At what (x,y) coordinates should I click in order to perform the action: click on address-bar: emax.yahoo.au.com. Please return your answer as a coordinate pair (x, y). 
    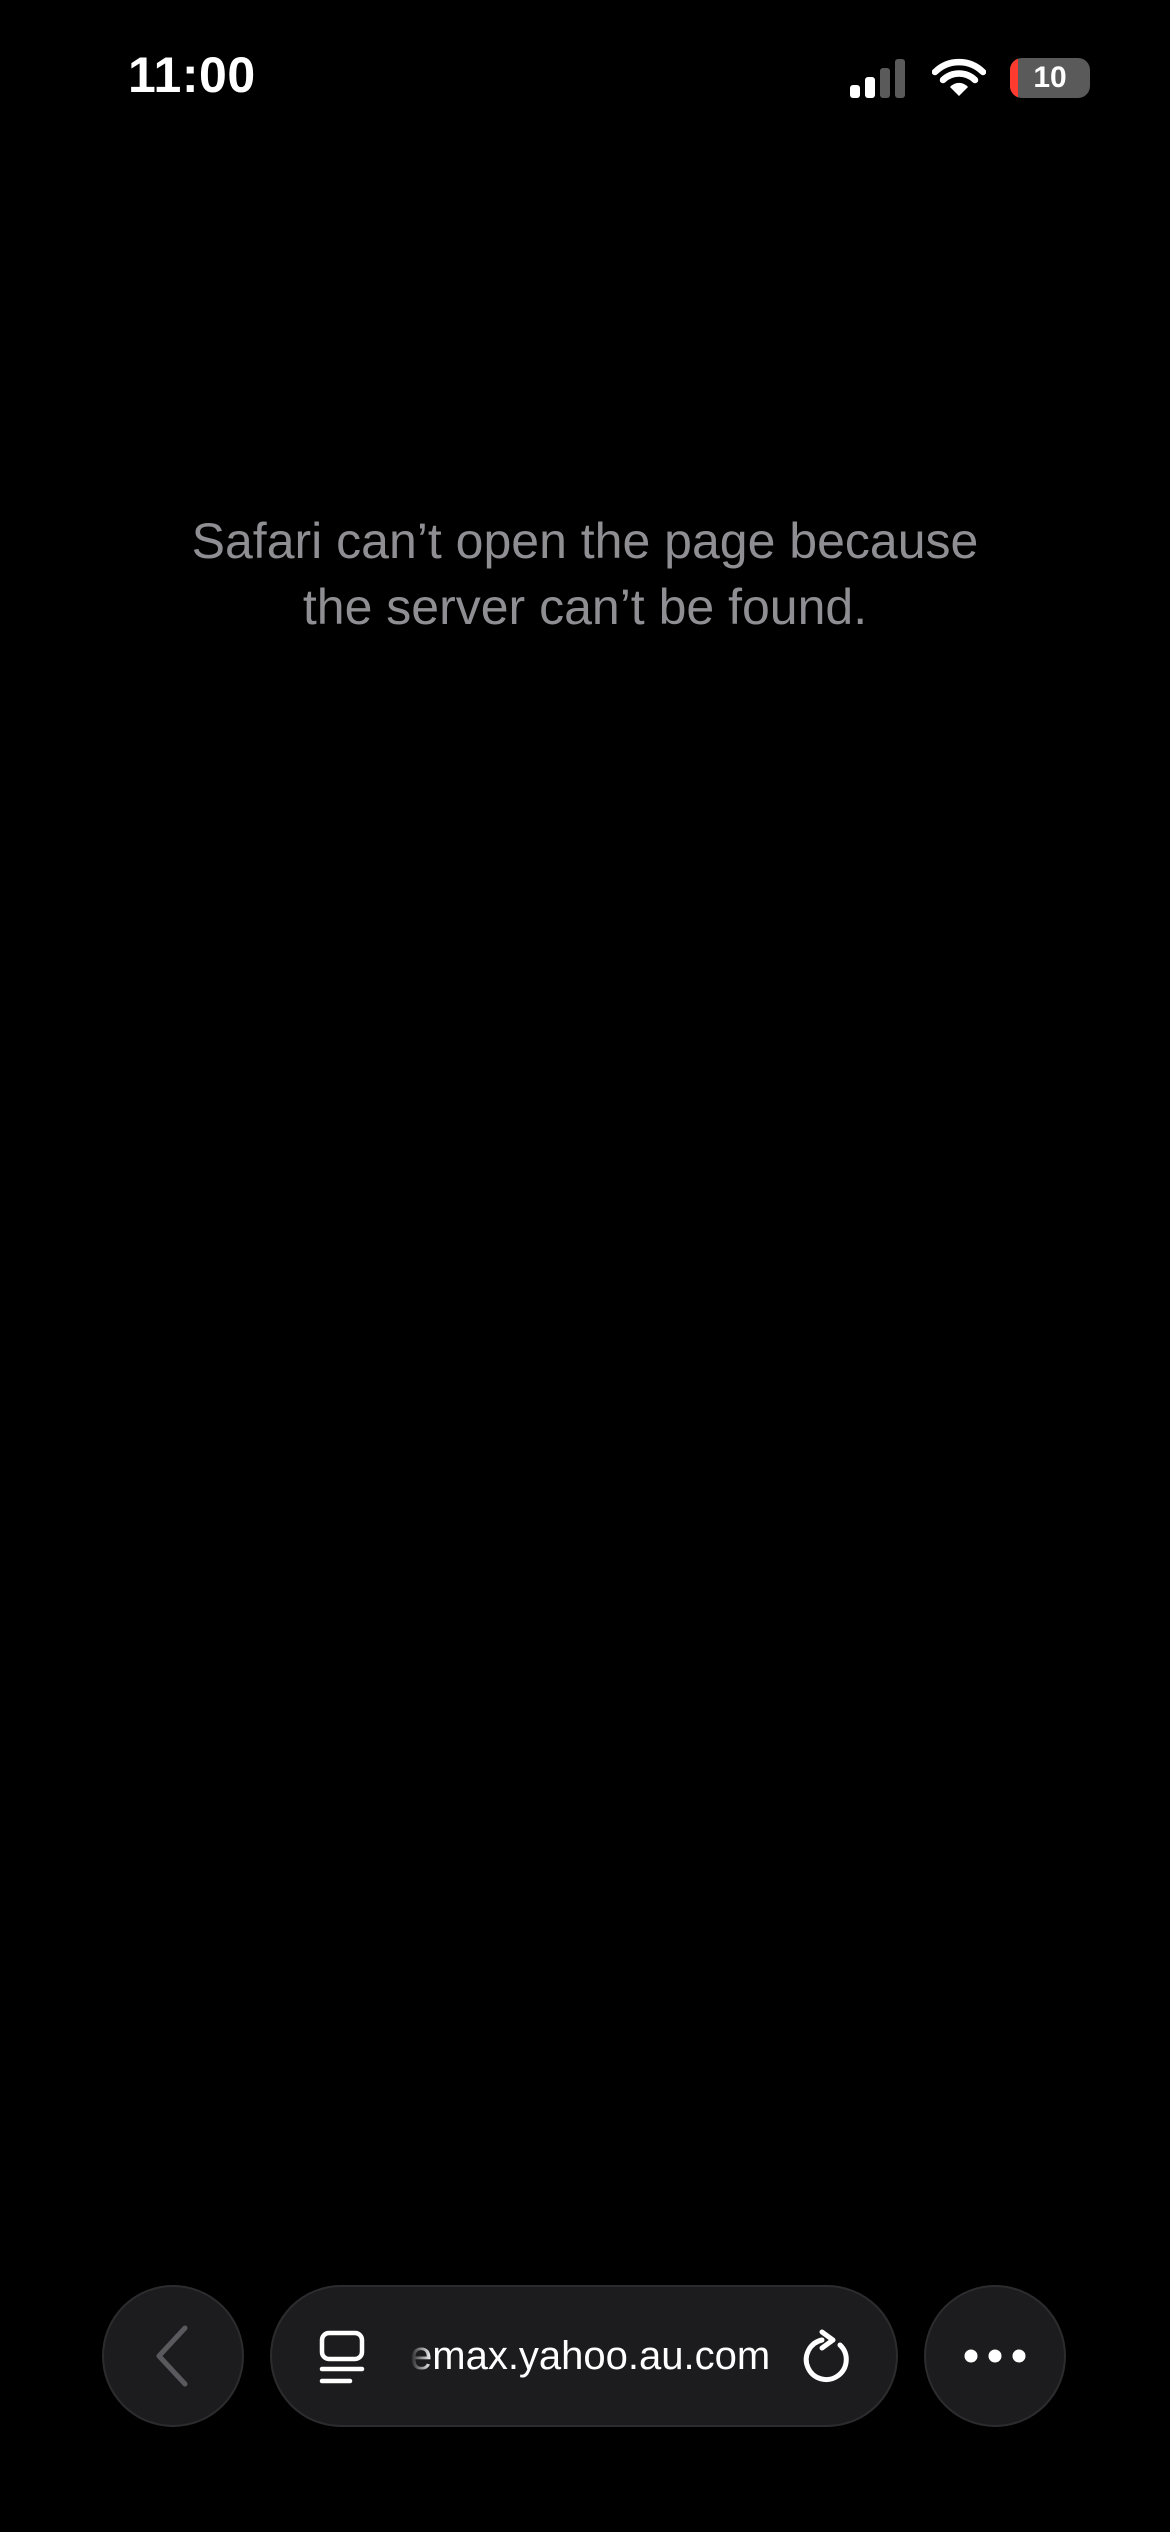
    Looking at the image, I should click on (584, 2356).